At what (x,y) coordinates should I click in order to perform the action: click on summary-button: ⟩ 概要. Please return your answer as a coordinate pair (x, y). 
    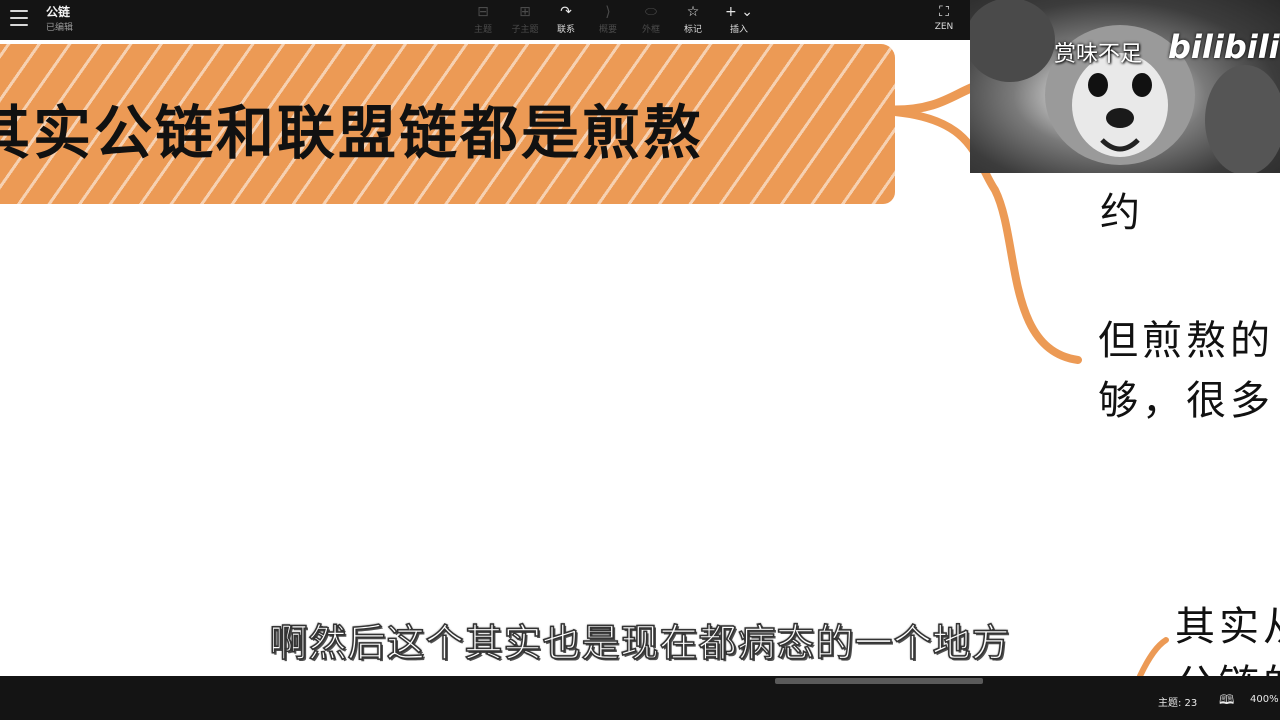
    Looking at the image, I should click on (608, 19).